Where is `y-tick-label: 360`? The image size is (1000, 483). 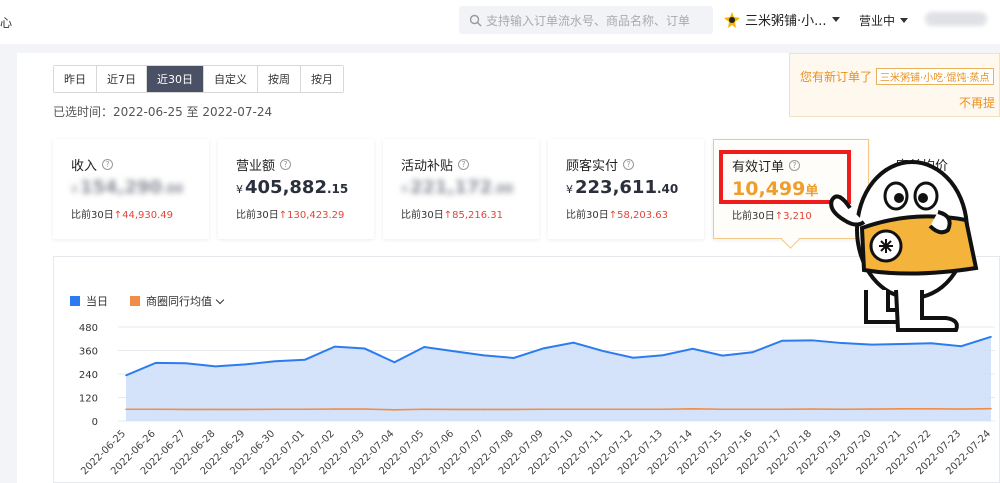
y-tick-label: 360 is located at coordinates (88, 352).